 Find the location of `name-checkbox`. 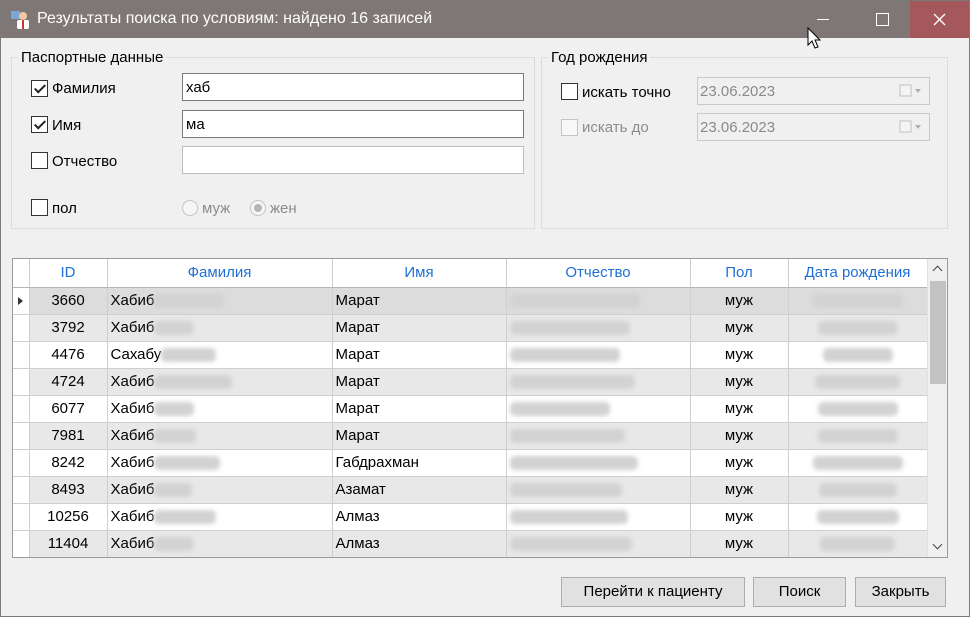

name-checkbox is located at coordinates (39, 124).